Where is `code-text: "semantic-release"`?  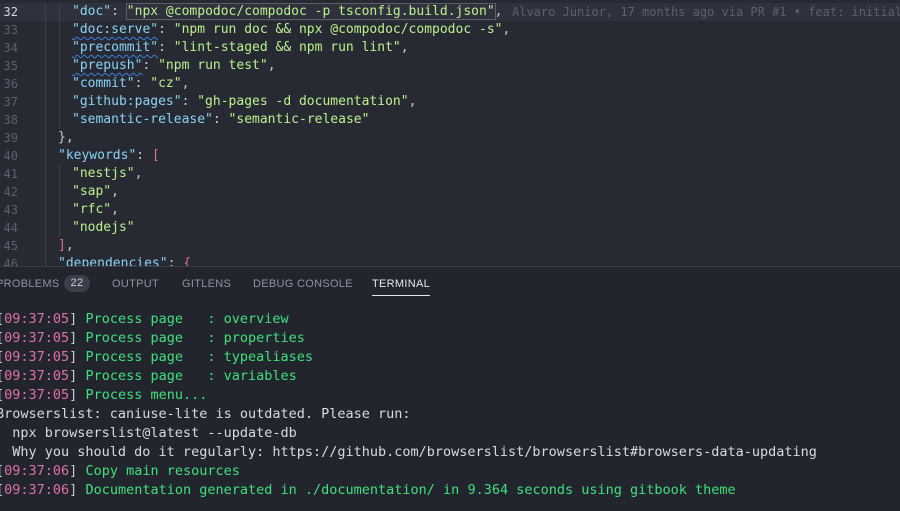 code-text: "semantic-release" is located at coordinates (220, 120).